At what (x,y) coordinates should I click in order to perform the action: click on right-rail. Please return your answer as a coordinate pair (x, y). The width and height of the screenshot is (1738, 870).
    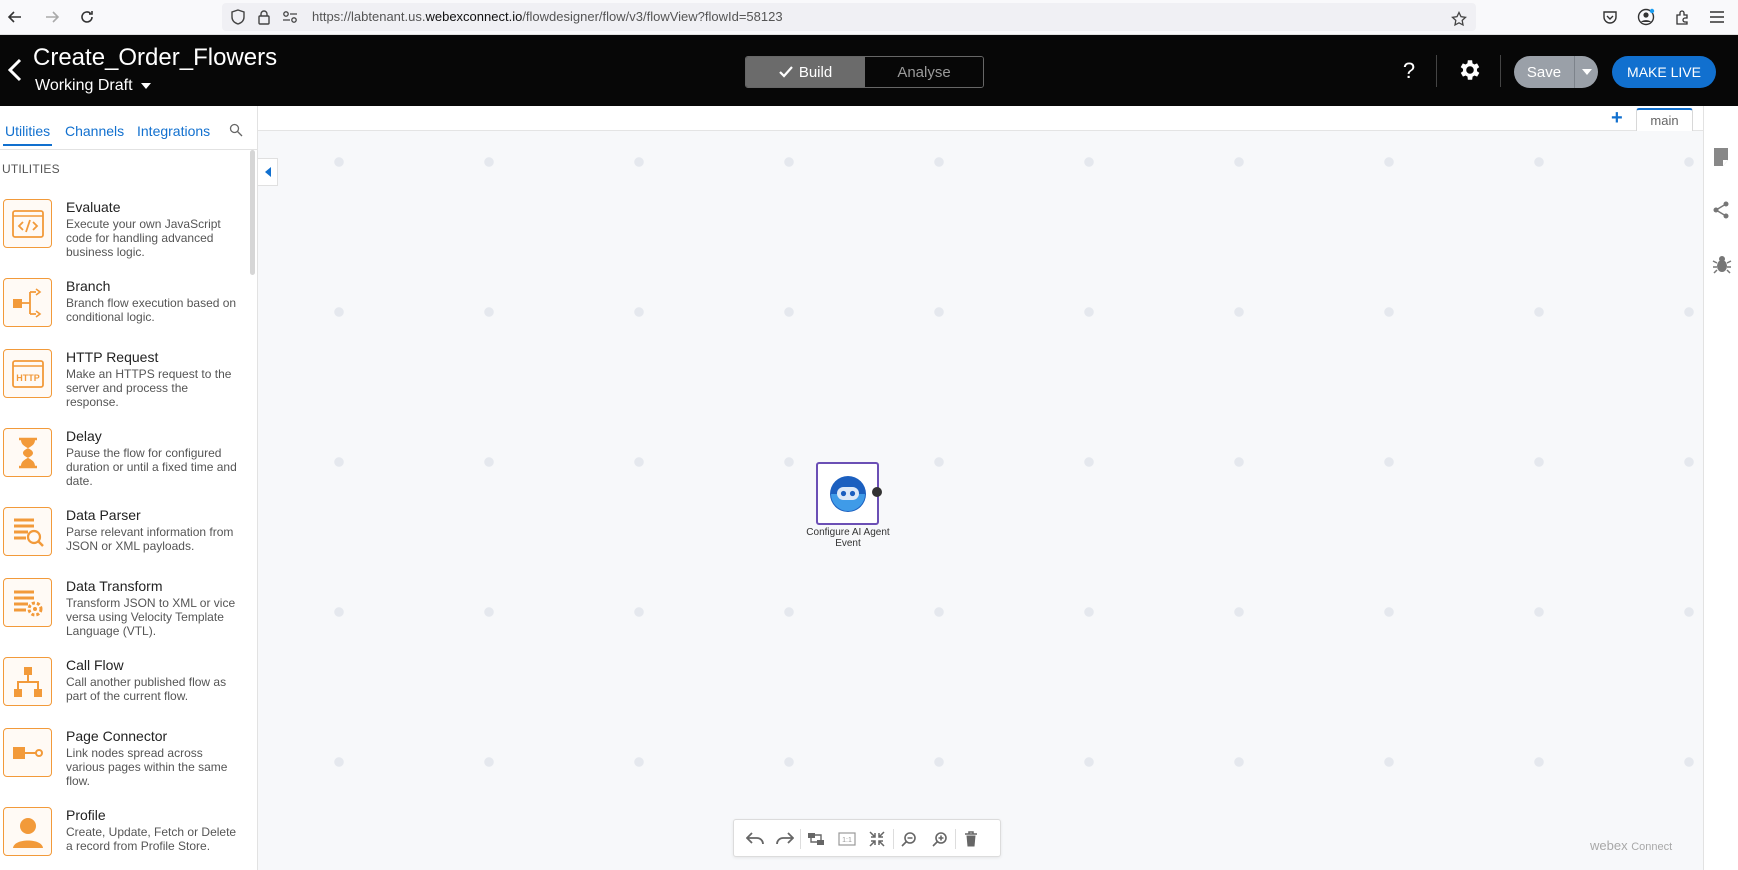
    Looking at the image, I should click on (1720, 488).